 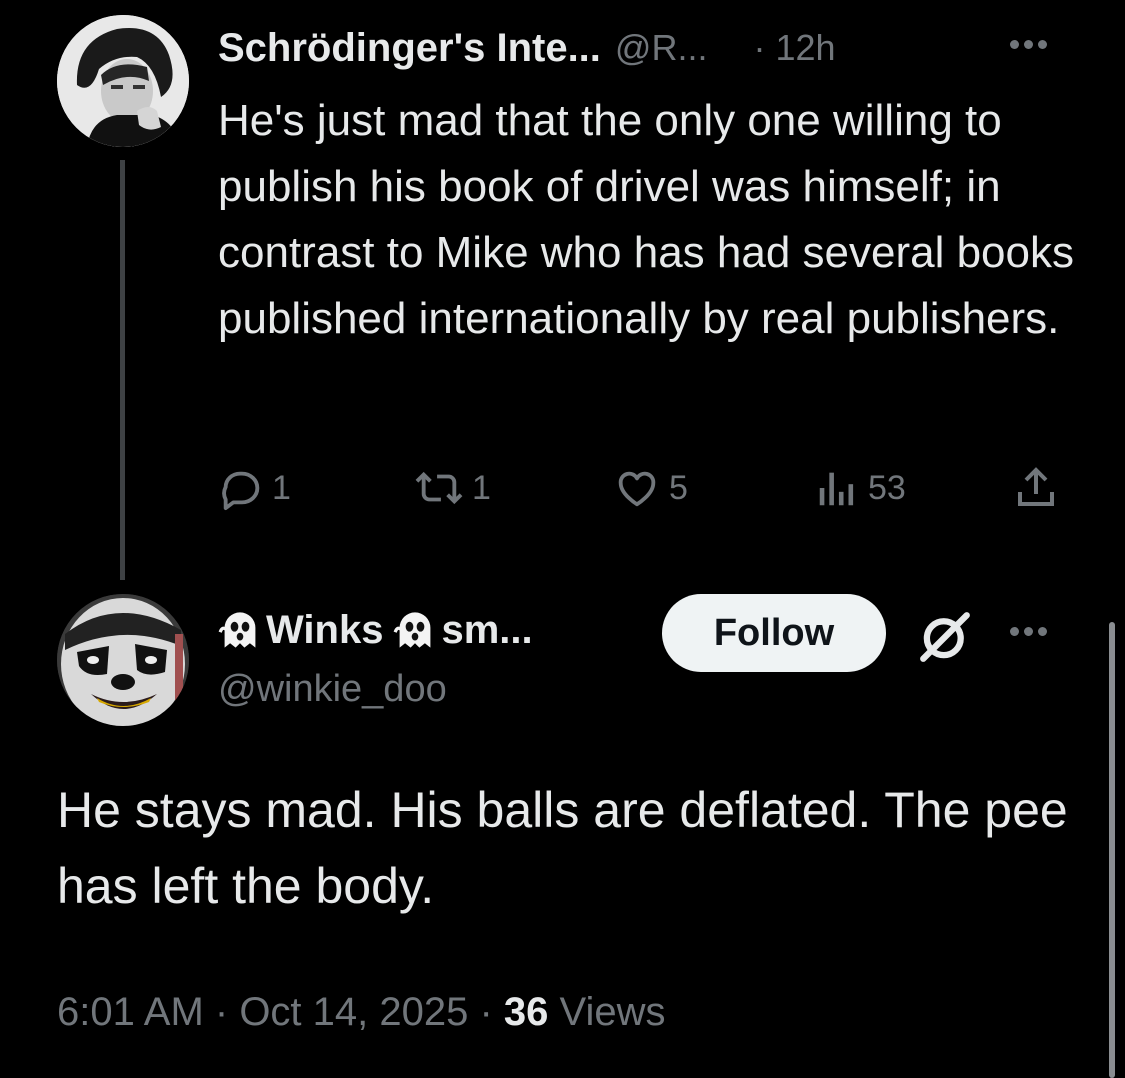 I want to click on tweet-time: 6:01 AM, so click(x=130, y=1012).